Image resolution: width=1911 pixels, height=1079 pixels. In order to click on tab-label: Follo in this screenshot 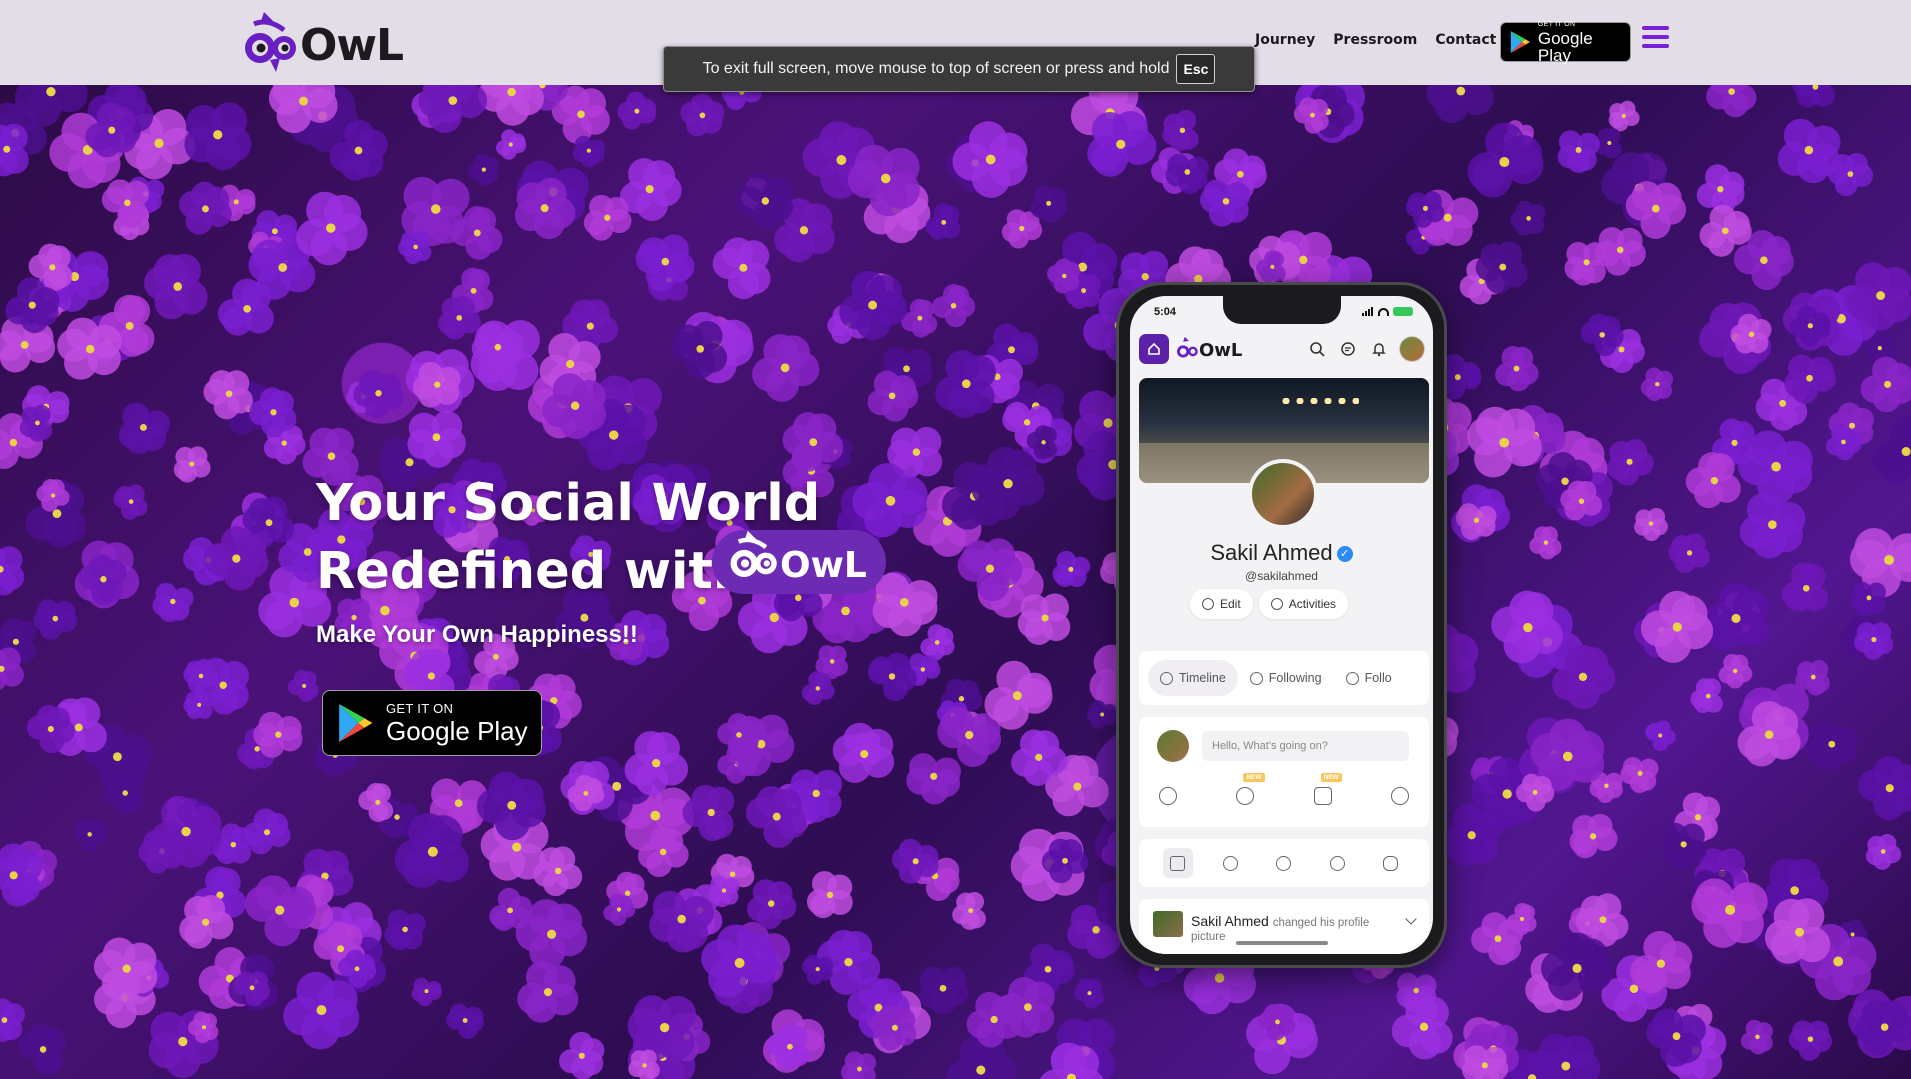, I will do `click(1378, 678)`.